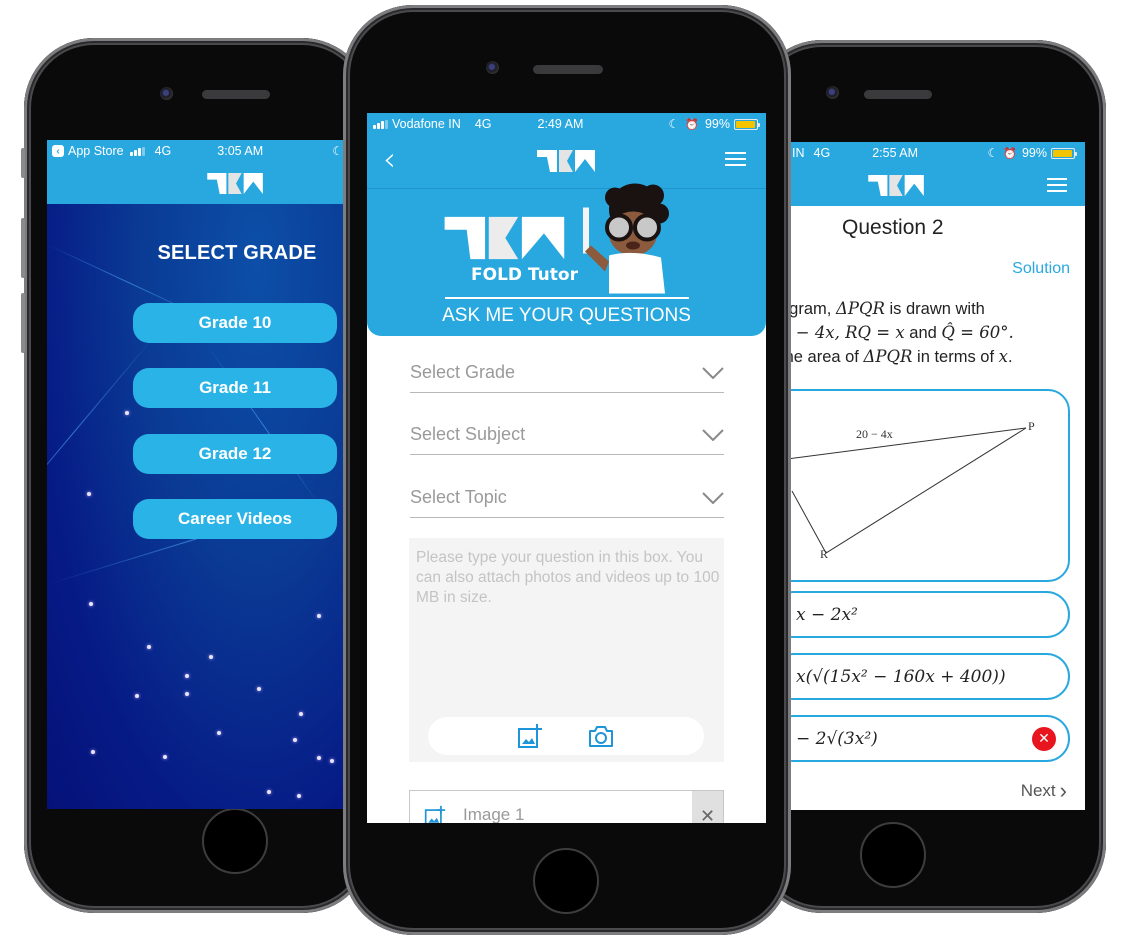 The height and width of the screenshot is (940, 1130). Describe the element at coordinates (1041, 269) in the screenshot. I see `solution-link: Solution` at that location.